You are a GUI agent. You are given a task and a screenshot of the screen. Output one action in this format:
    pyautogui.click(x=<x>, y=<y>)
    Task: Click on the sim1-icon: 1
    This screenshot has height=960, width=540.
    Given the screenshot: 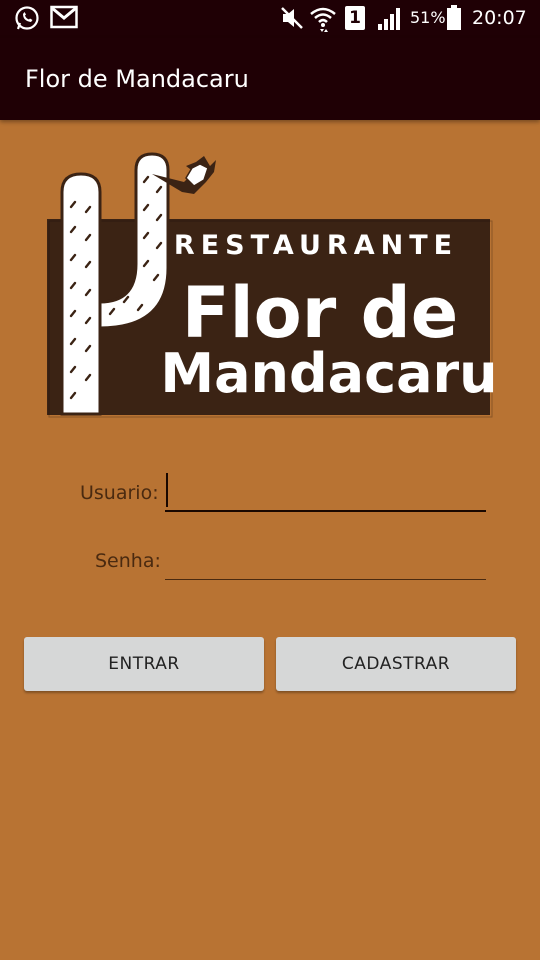 What is the action you would take?
    pyautogui.click(x=355, y=18)
    